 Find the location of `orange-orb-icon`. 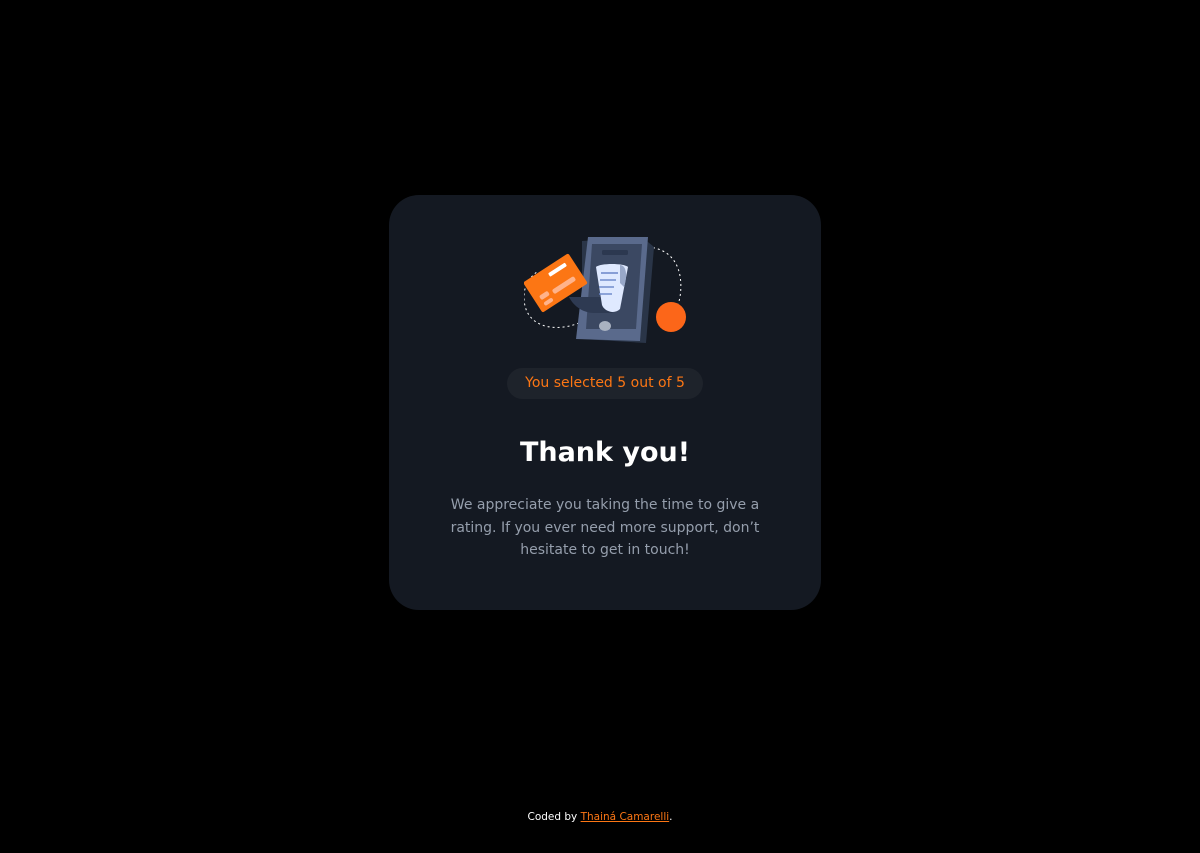

orange-orb-icon is located at coordinates (671, 317).